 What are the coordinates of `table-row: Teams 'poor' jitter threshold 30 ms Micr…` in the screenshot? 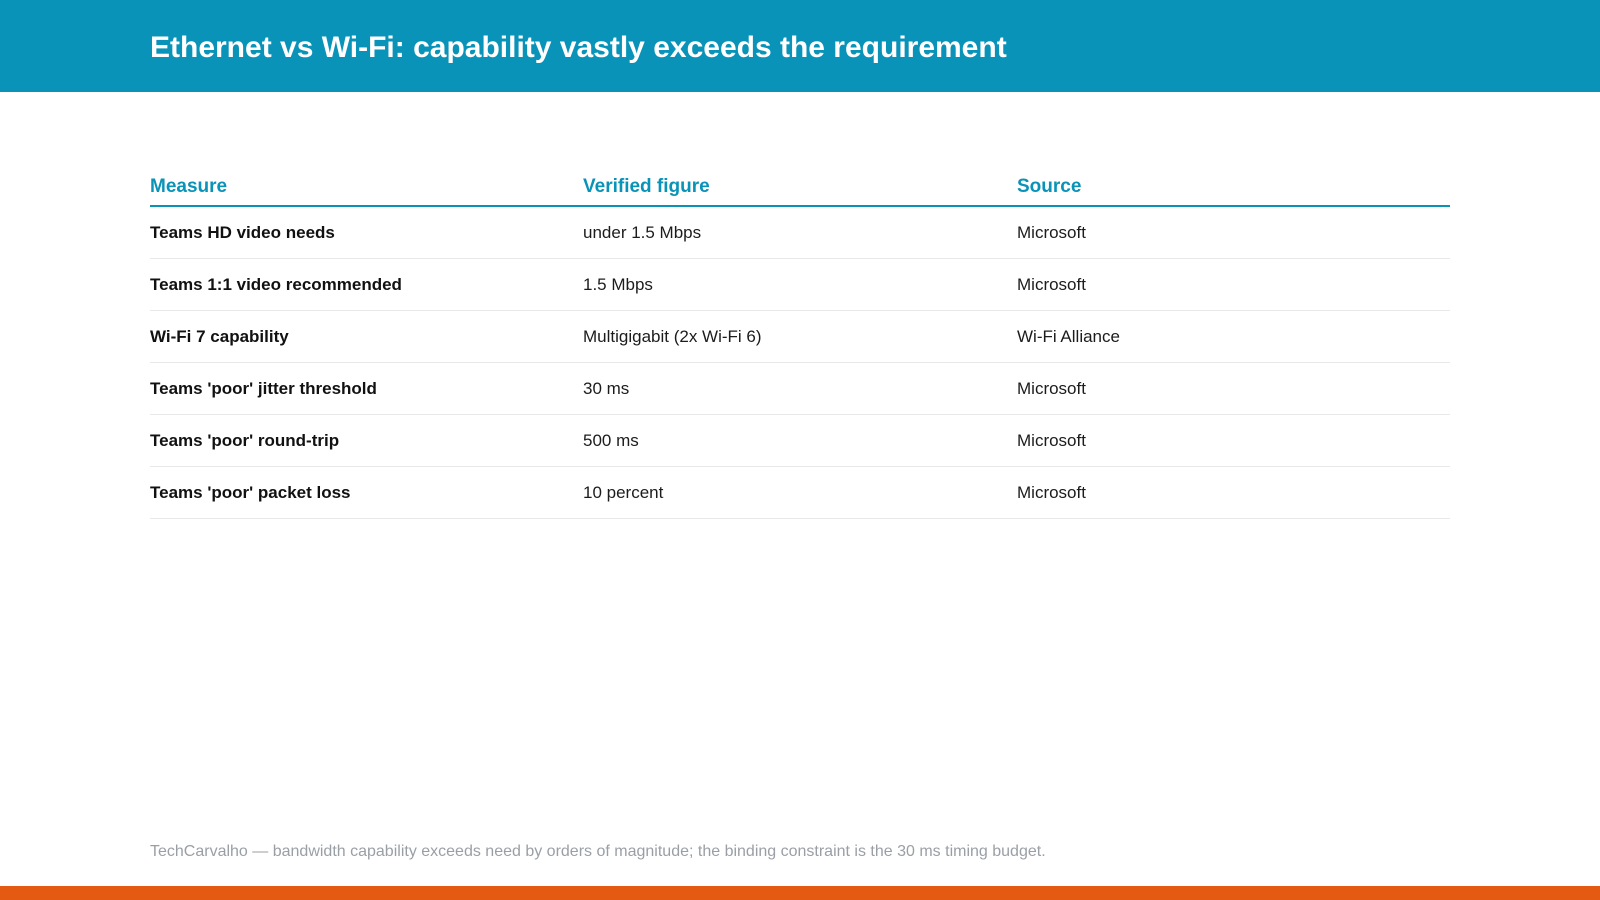 It's located at (800, 388).